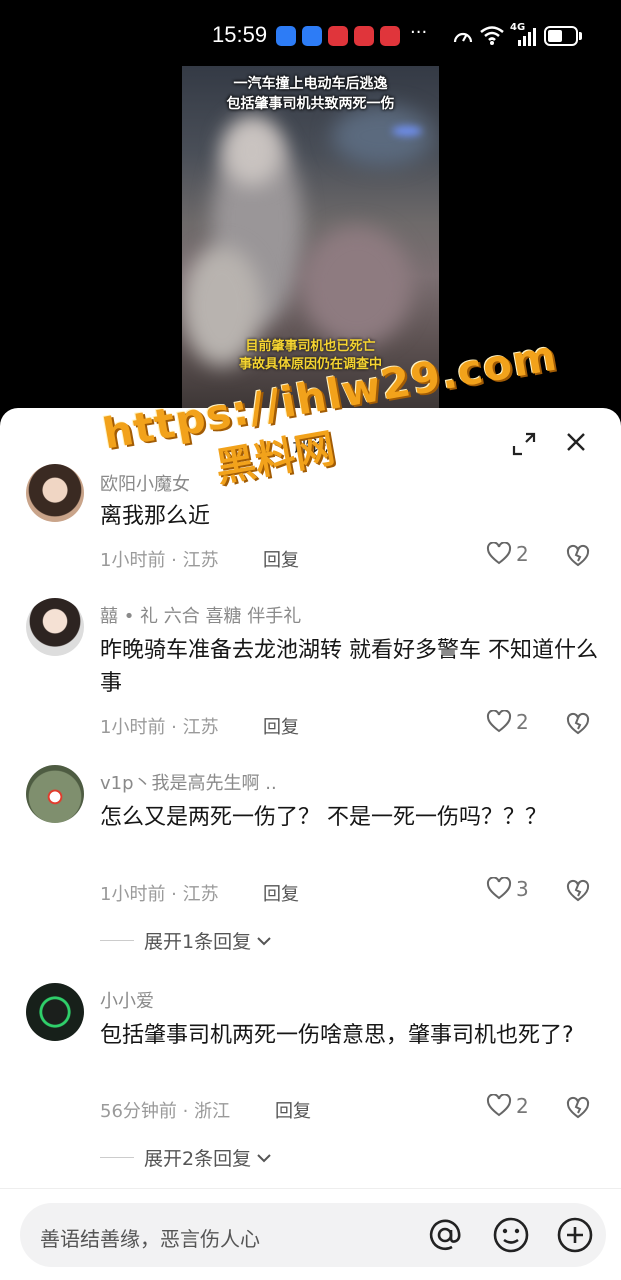 This screenshot has height=1280, width=621. Describe the element at coordinates (527, 37) in the screenshot. I see `signal-icon` at that location.